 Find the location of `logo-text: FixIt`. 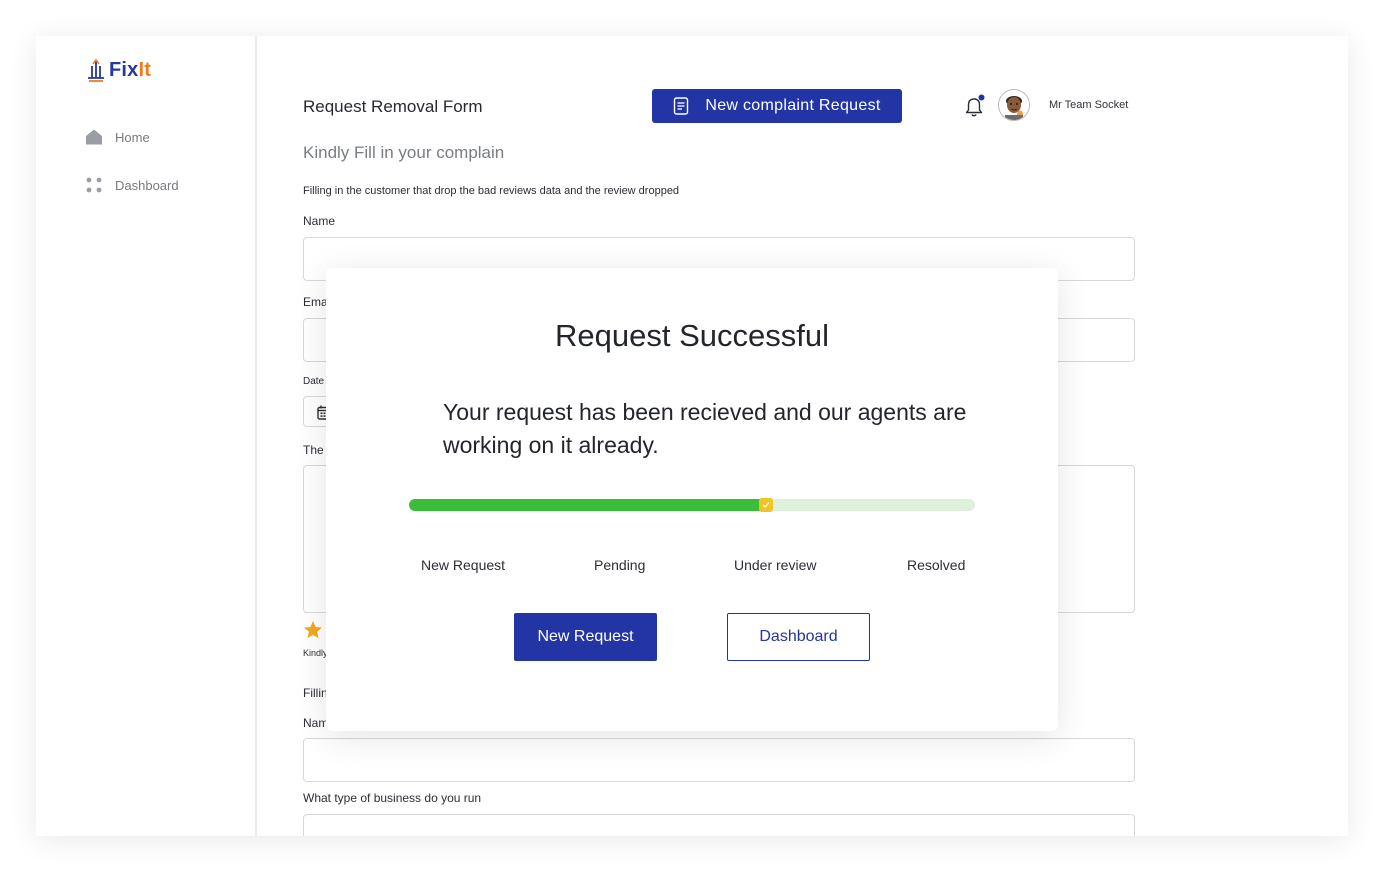

logo-text: FixIt is located at coordinates (130, 69).